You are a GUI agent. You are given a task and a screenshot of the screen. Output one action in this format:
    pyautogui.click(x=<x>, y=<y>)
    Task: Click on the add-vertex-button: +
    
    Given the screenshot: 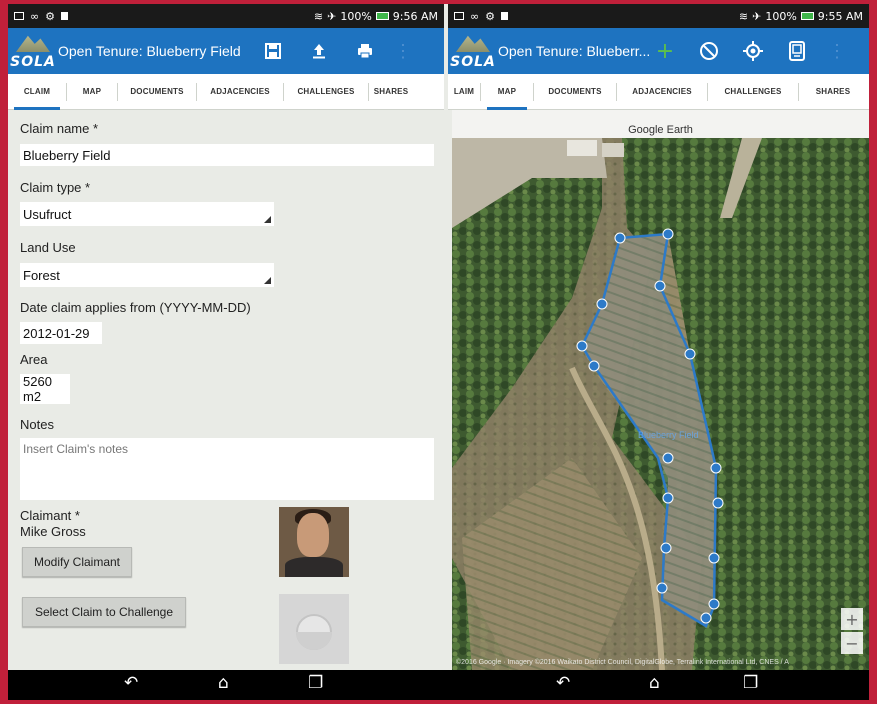 What is the action you would take?
    pyautogui.click(x=665, y=51)
    